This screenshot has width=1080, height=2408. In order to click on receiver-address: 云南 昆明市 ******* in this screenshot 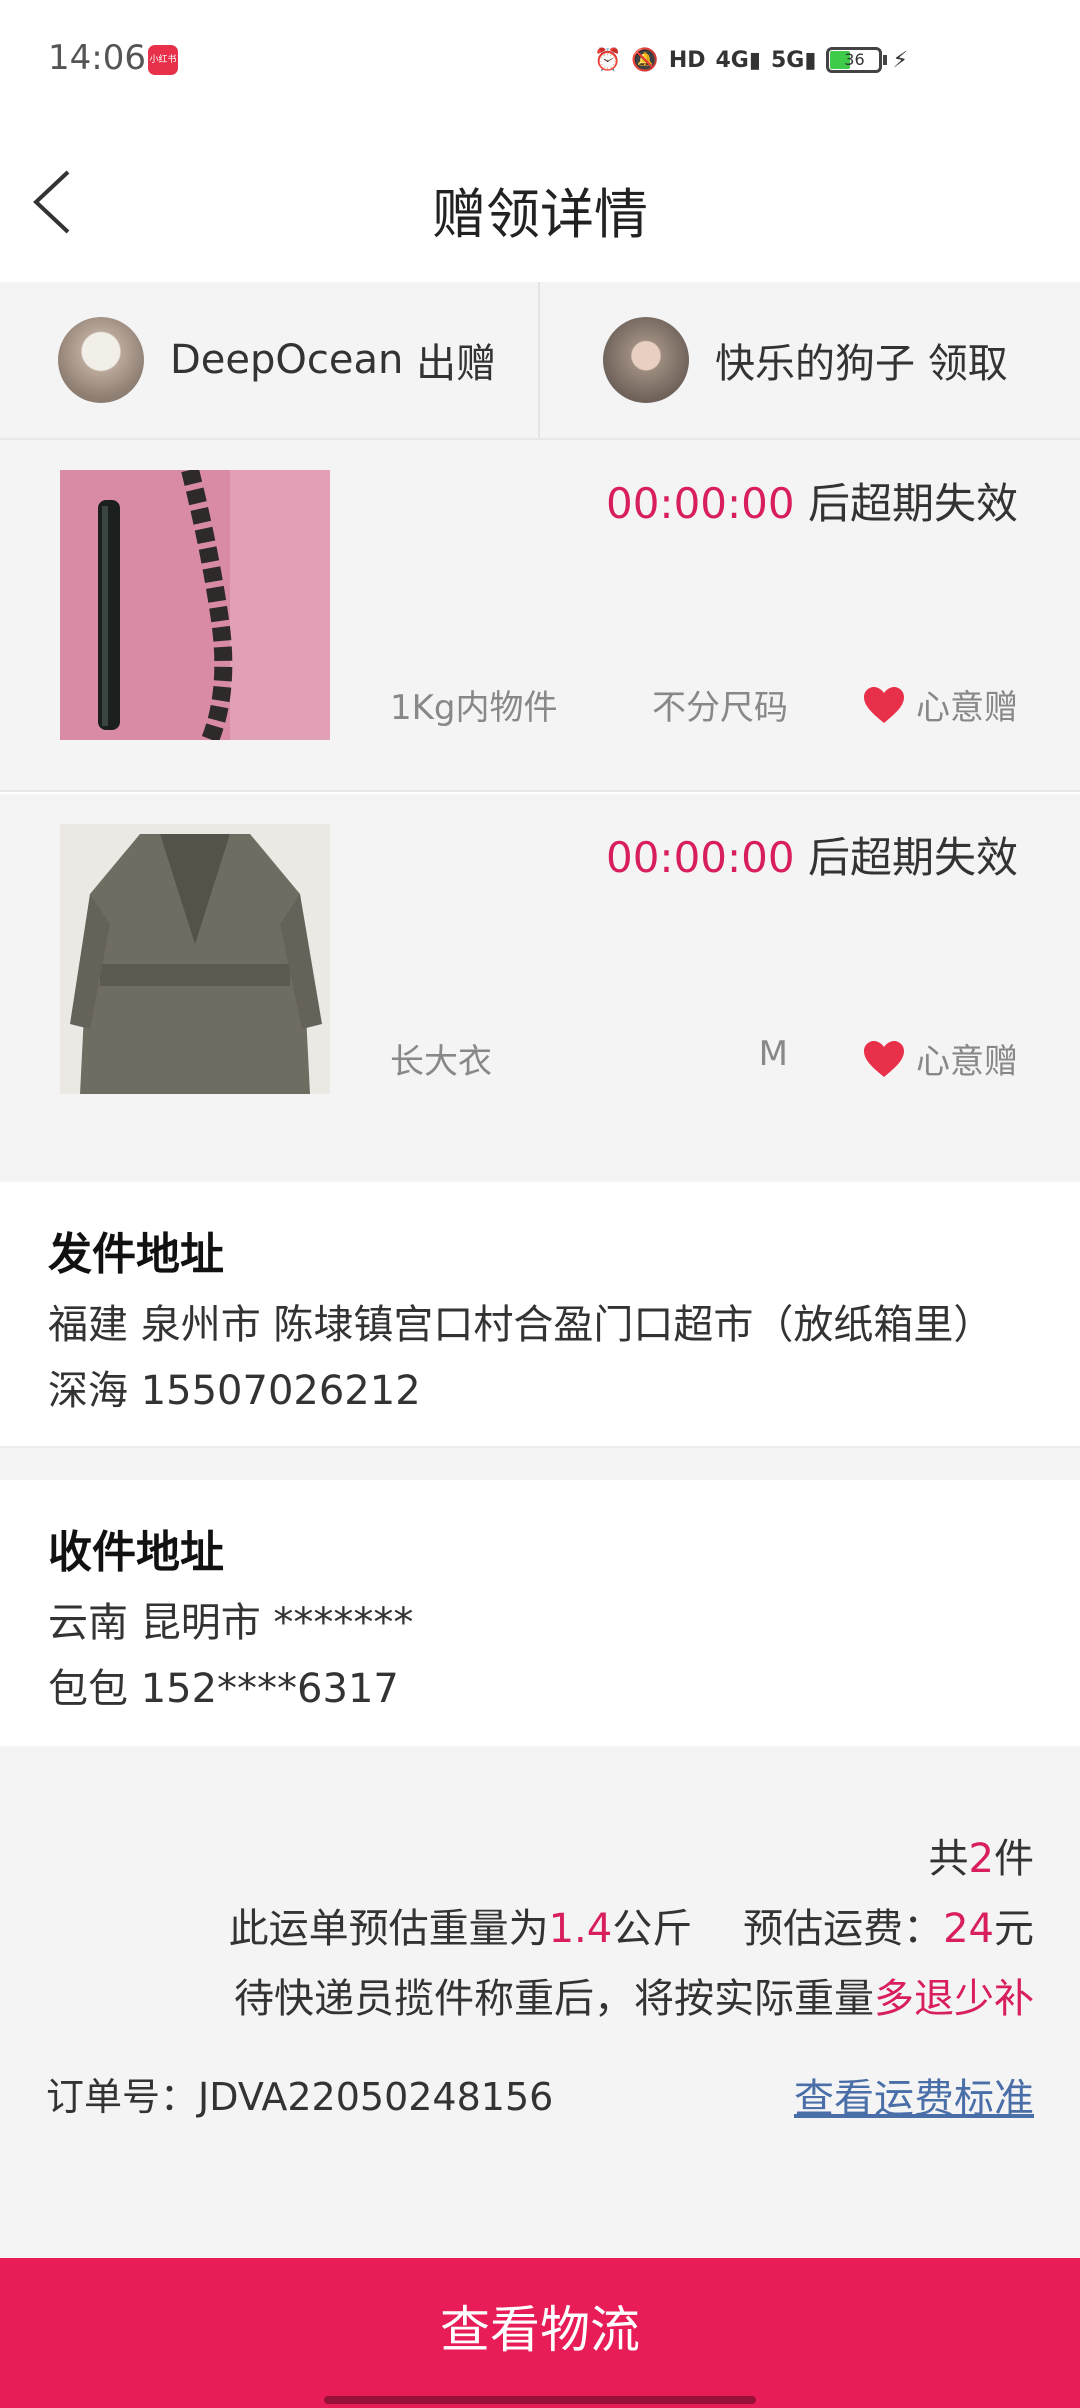, I will do `click(231, 1623)`.